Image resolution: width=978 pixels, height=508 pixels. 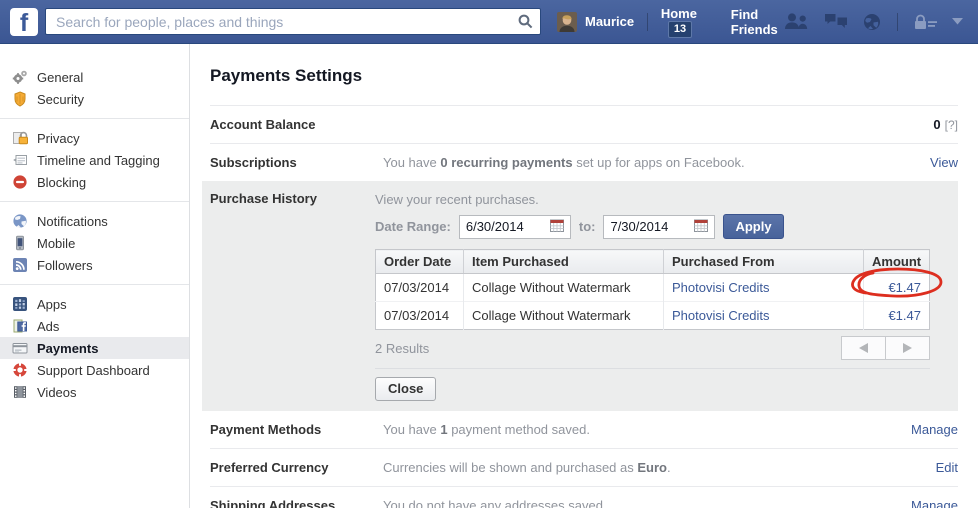 What do you see at coordinates (944, 162) in the screenshot?
I see `subscriptions-view-link: View` at bounding box center [944, 162].